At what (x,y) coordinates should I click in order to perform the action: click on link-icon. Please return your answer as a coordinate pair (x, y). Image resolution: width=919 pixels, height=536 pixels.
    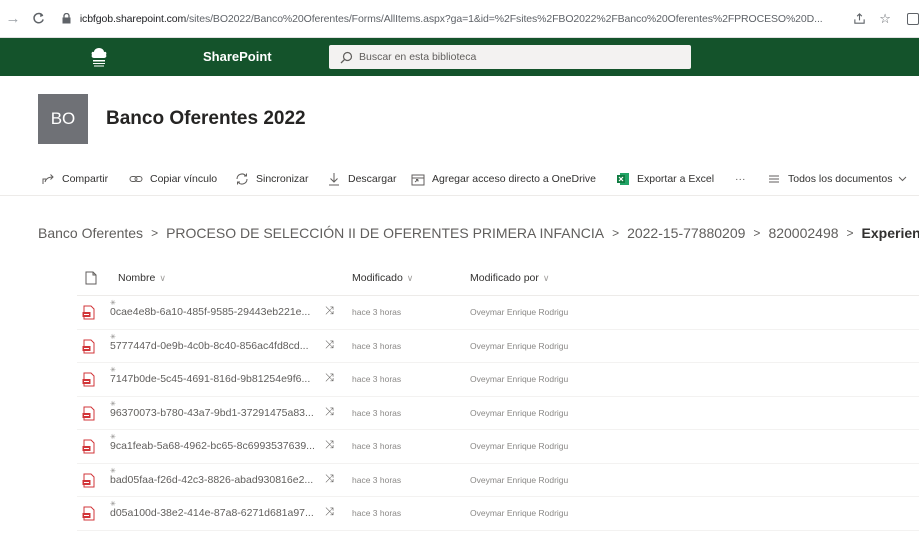
    Looking at the image, I should click on (136, 179).